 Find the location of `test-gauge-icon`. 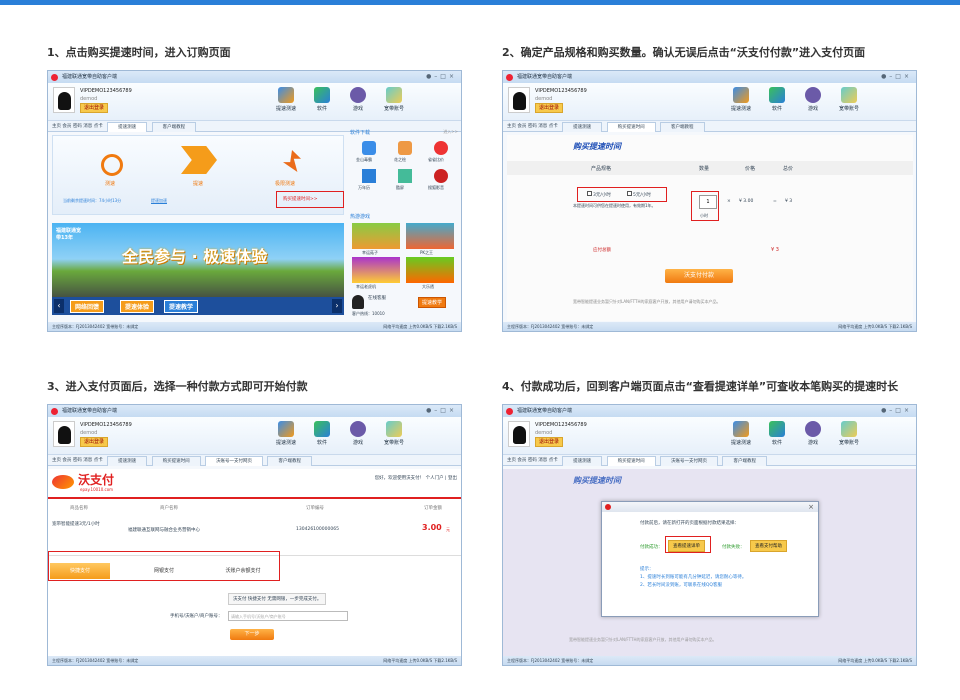

test-gauge-icon is located at coordinates (112, 165).